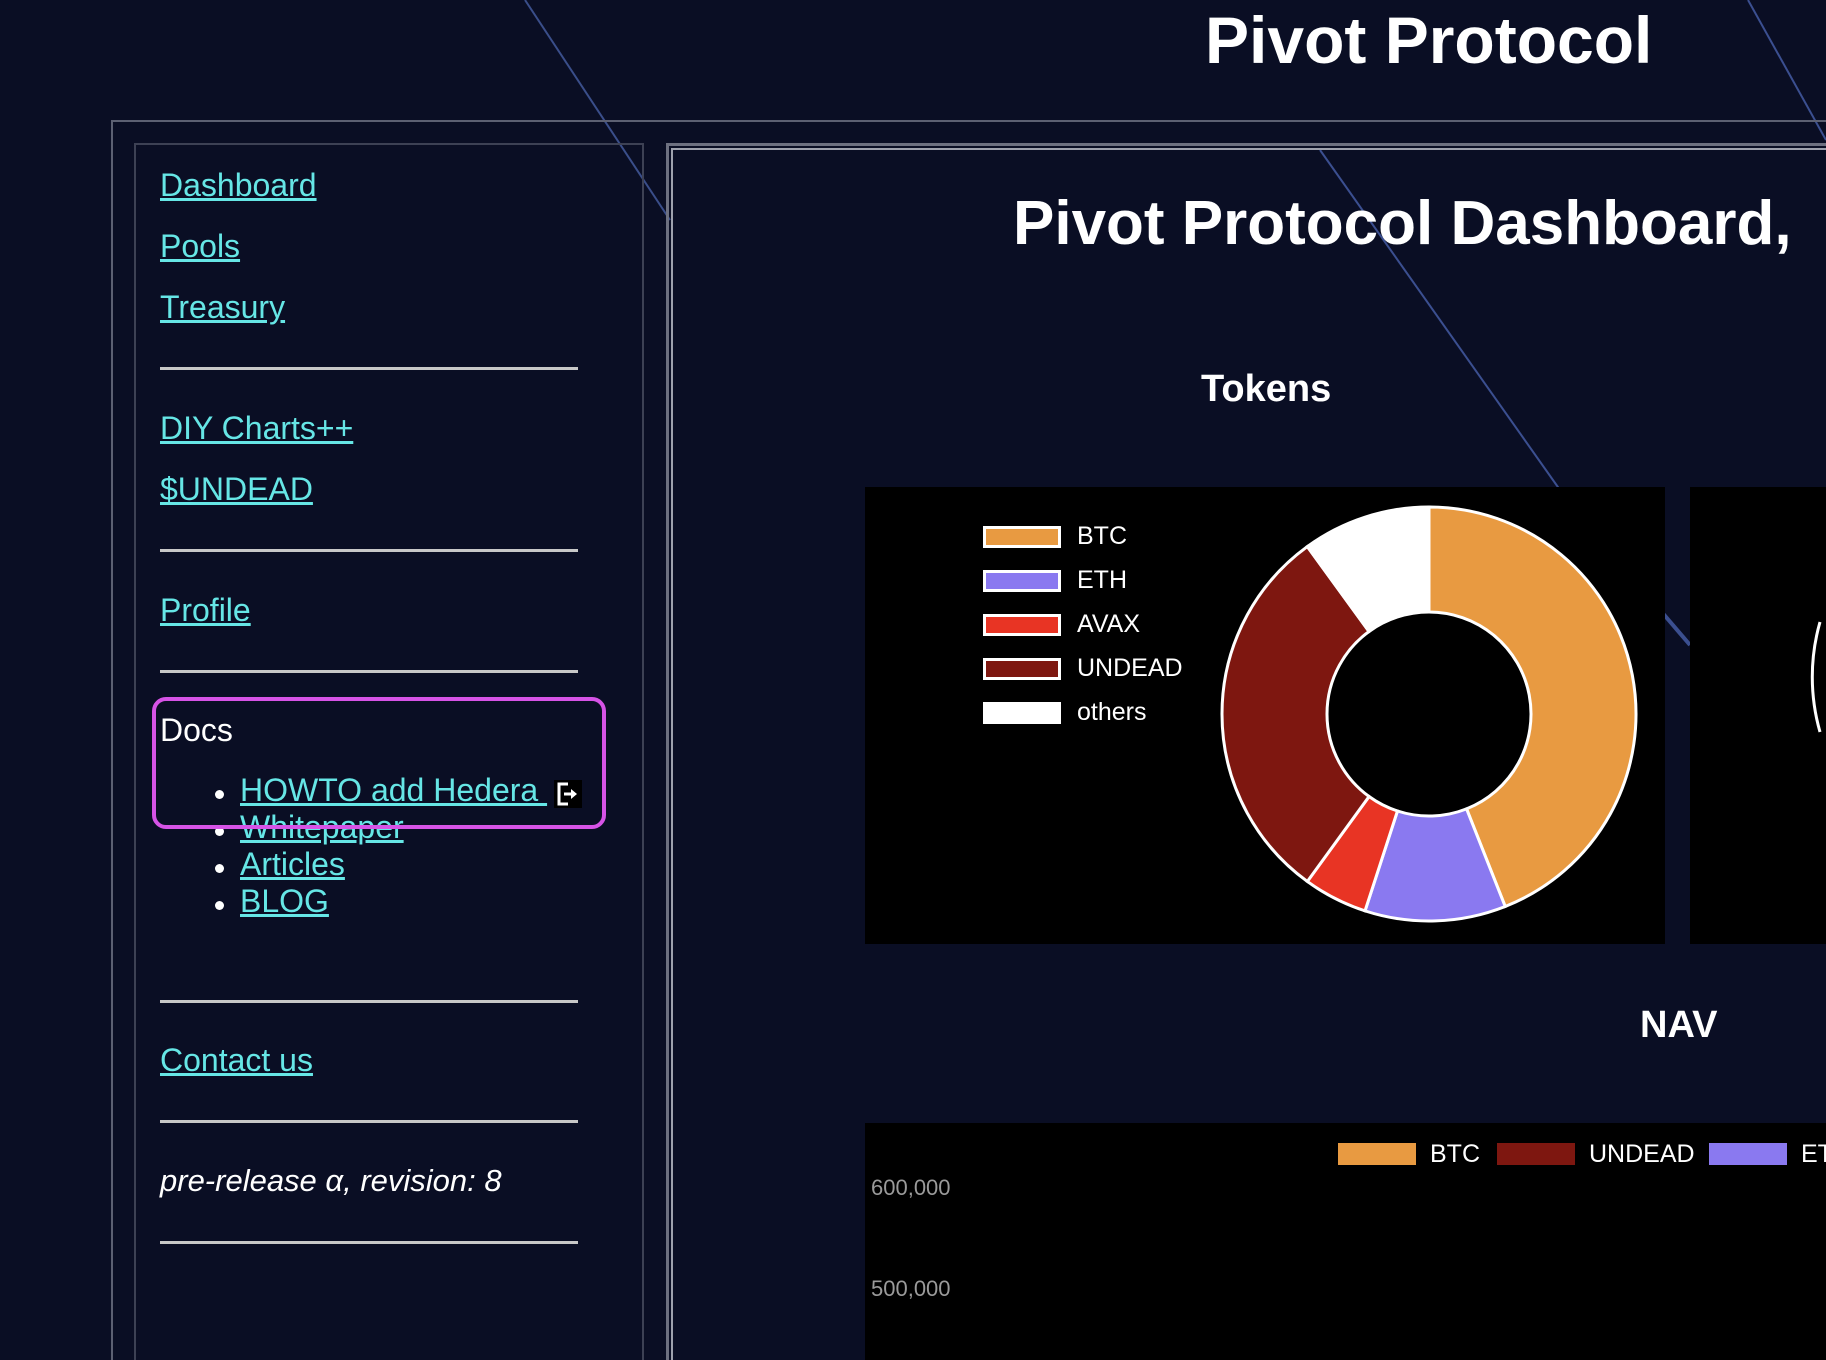  I want to click on sidebar-link-profile: Profile, so click(205, 610).